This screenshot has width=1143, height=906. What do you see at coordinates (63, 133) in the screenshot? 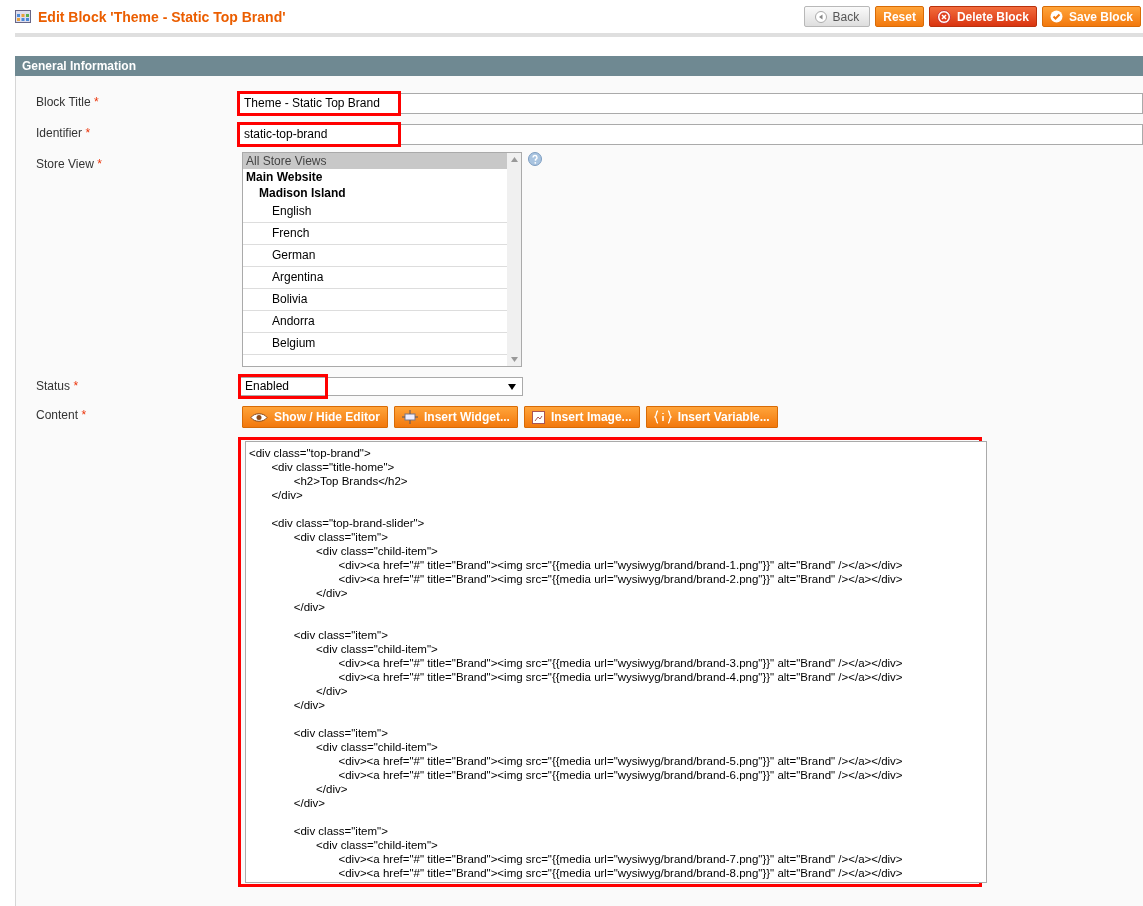
I see `field-label: Identifier *` at bounding box center [63, 133].